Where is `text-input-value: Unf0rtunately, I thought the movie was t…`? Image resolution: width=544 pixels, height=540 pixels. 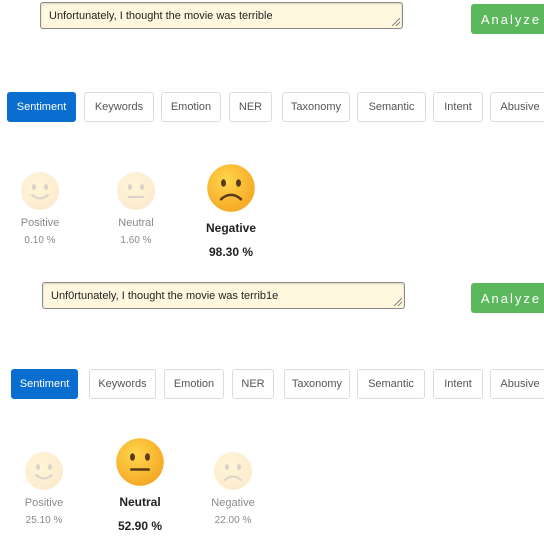 text-input-value: Unf0rtunately, I thought the movie was t… is located at coordinates (165, 296).